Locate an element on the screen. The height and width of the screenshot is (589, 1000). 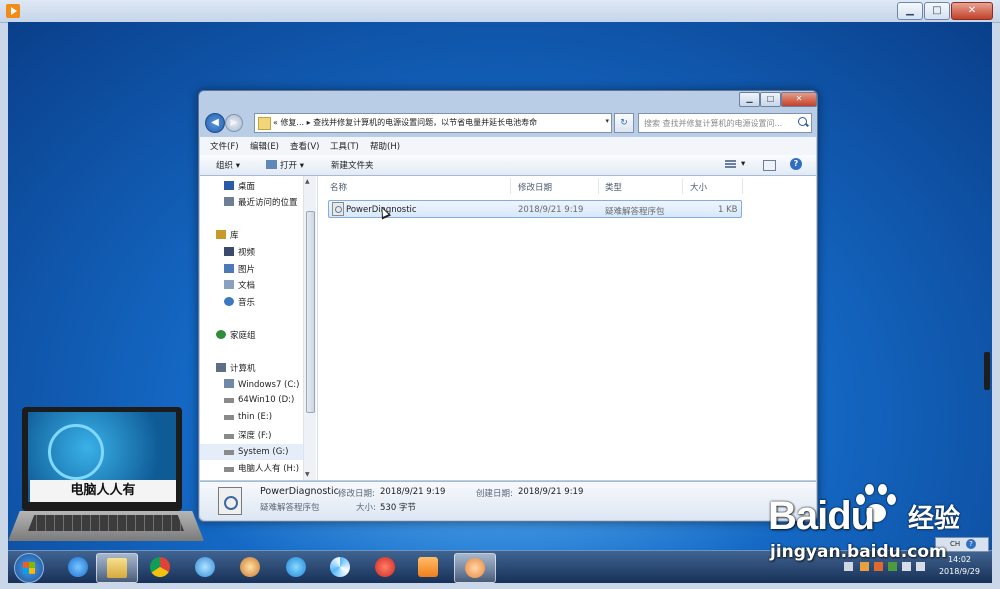
forward-button: ▶ is located at coordinates (234, 123).